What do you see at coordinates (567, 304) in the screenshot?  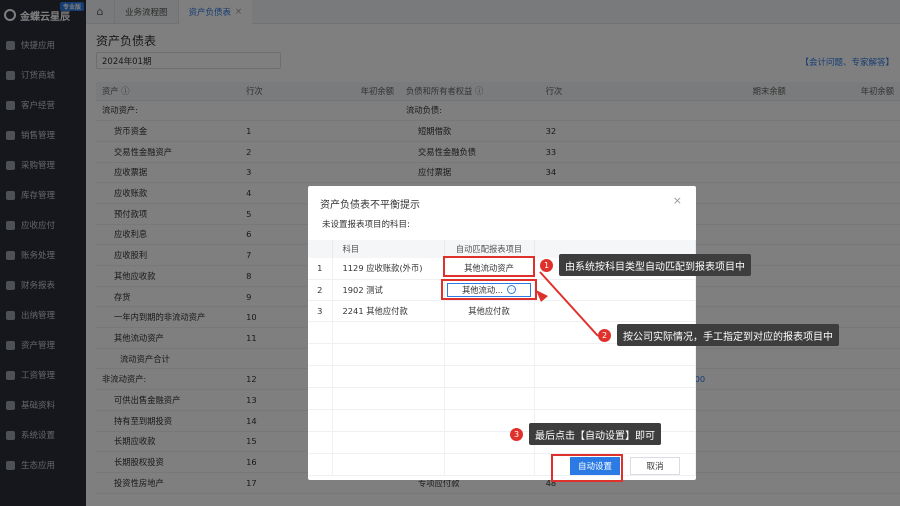 I see `annotation-arrows` at bounding box center [567, 304].